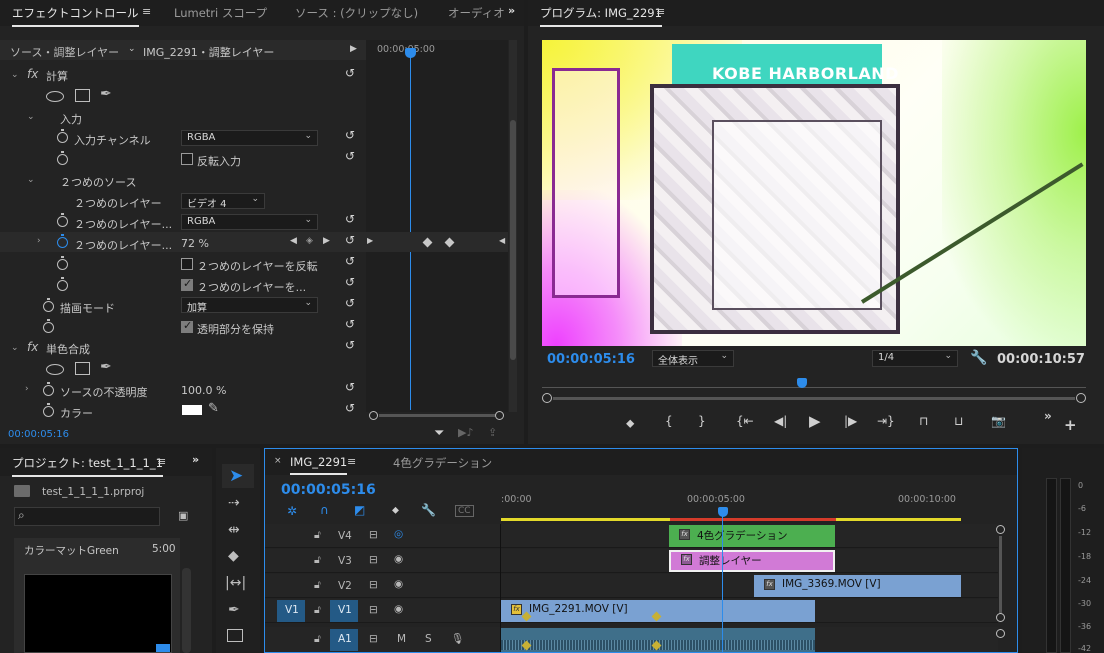 The width and height of the screenshot is (1104, 653). Describe the element at coordinates (591, 359) in the screenshot. I see `program-timecode: 00:00:05:16` at that location.